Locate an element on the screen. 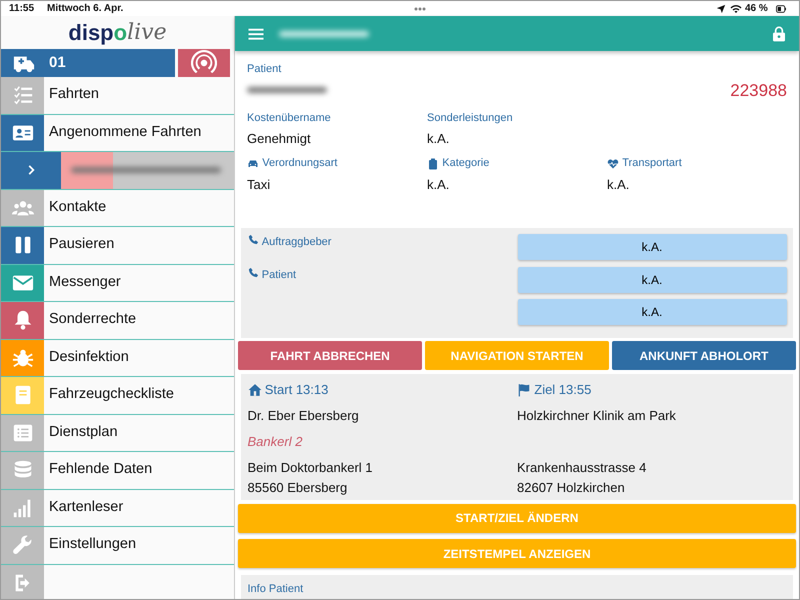  heartbeat-icon is located at coordinates (613, 164).